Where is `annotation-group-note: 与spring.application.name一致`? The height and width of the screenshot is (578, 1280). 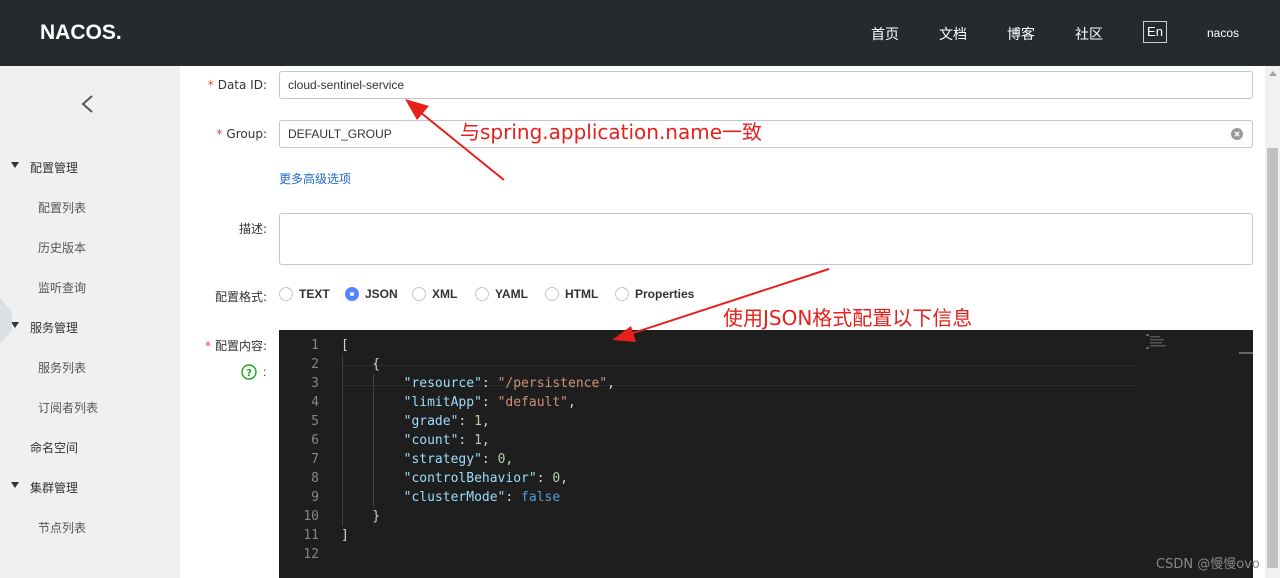
annotation-group-note: 与spring.application.name一致 is located at coordinates (611, 132).